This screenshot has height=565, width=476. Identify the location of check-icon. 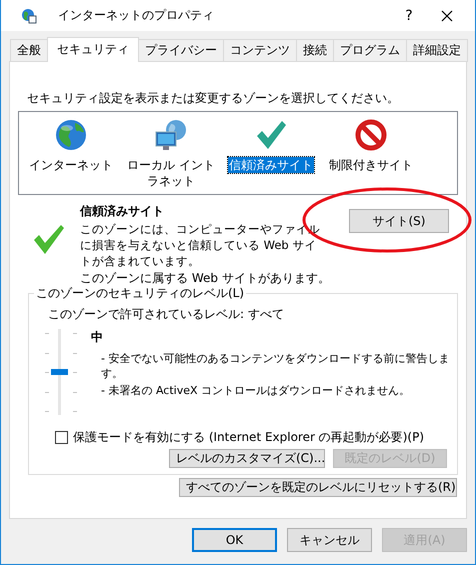
(49, 239).